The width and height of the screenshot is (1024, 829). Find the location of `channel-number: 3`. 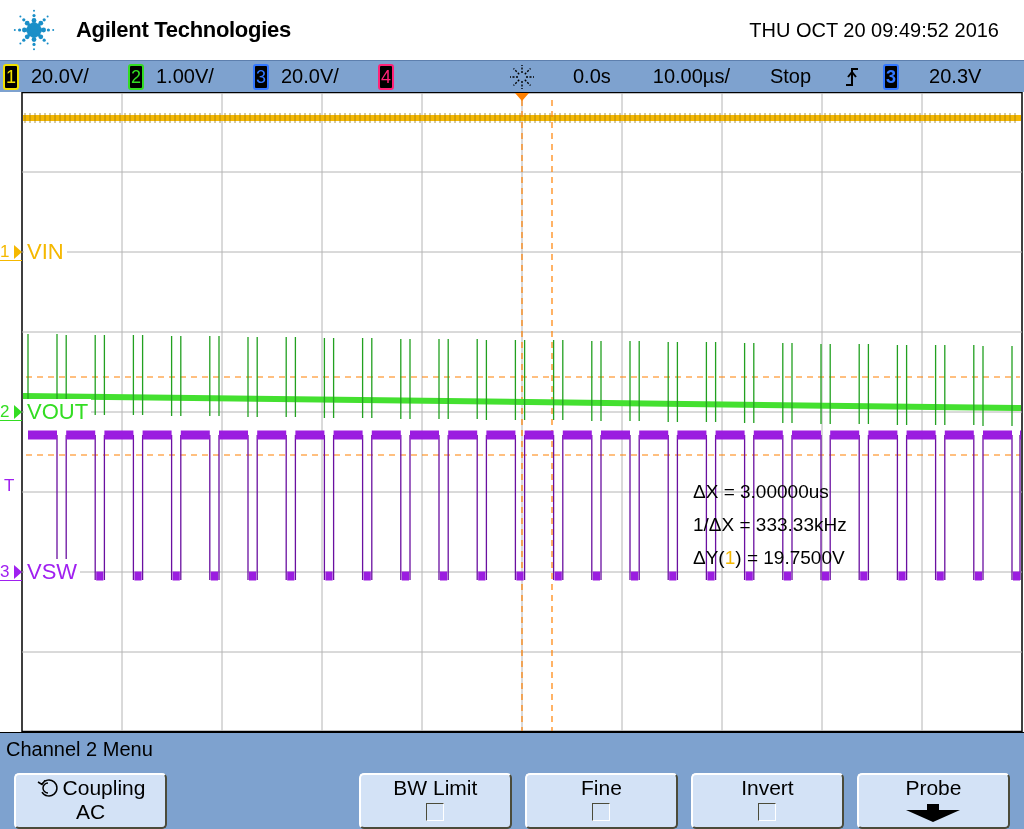

channel-number: 3 is located at coordinates (261, 76).